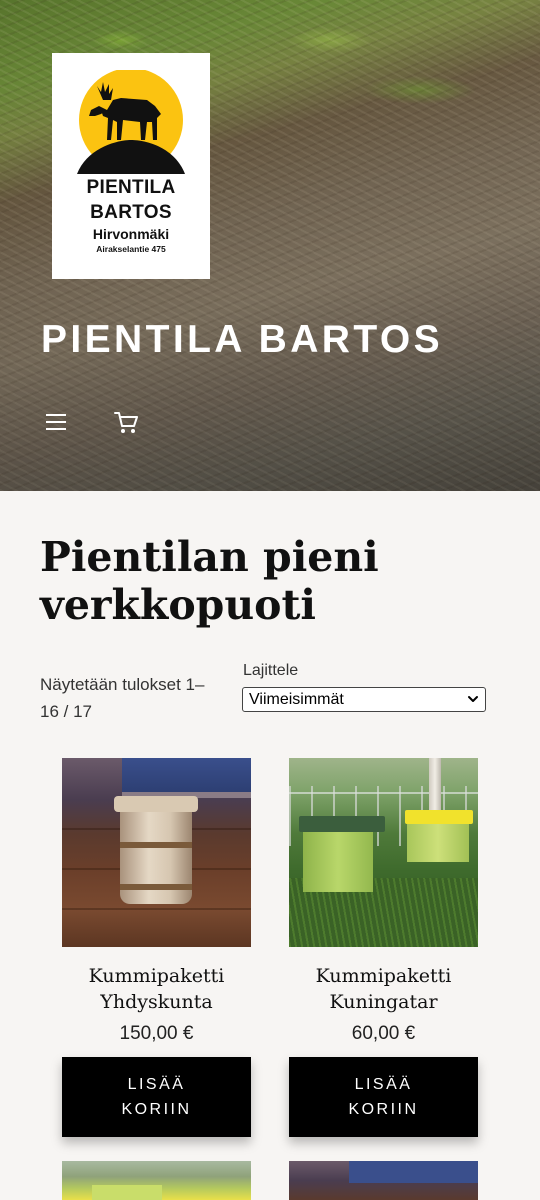 The height and width of the screenshot is (1200, 540). Describe the element at coordinates (364, 699) in the screenshot. I see `sort-select: Viimeisimmät` at that location.